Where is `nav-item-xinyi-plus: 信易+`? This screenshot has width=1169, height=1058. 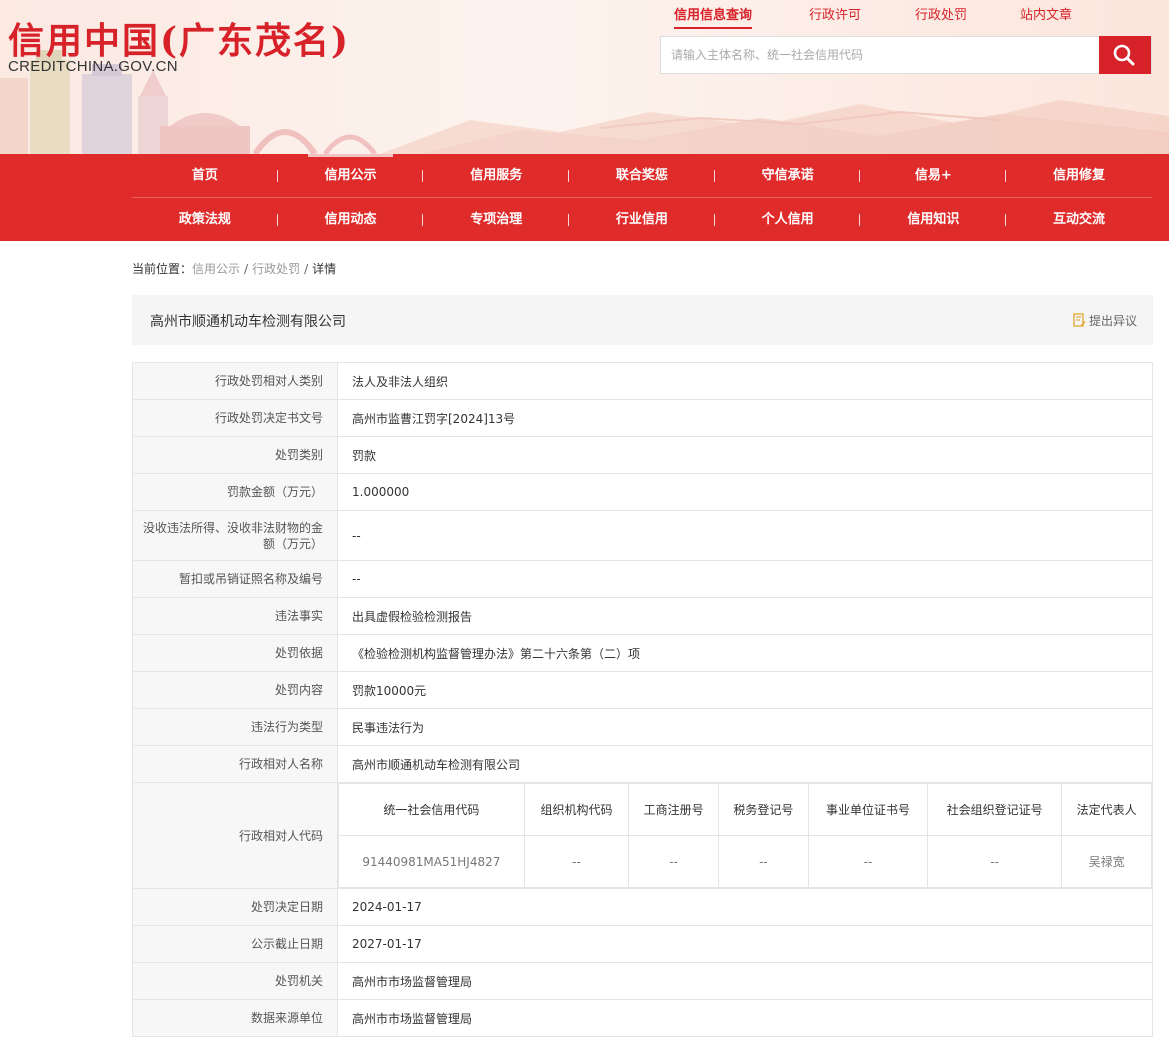
nav-item-xinyi-plus: 信易+ is located at coordinates (934, 175).